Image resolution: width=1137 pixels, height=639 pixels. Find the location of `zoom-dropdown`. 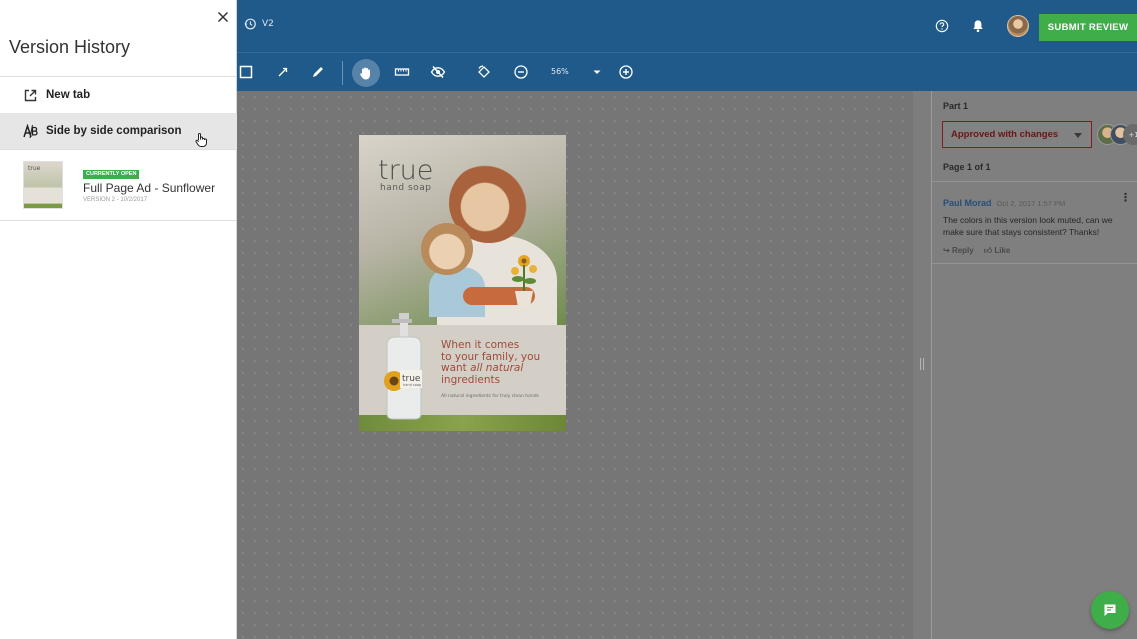

zoom-dropdown is located at coordinates (597, 72).